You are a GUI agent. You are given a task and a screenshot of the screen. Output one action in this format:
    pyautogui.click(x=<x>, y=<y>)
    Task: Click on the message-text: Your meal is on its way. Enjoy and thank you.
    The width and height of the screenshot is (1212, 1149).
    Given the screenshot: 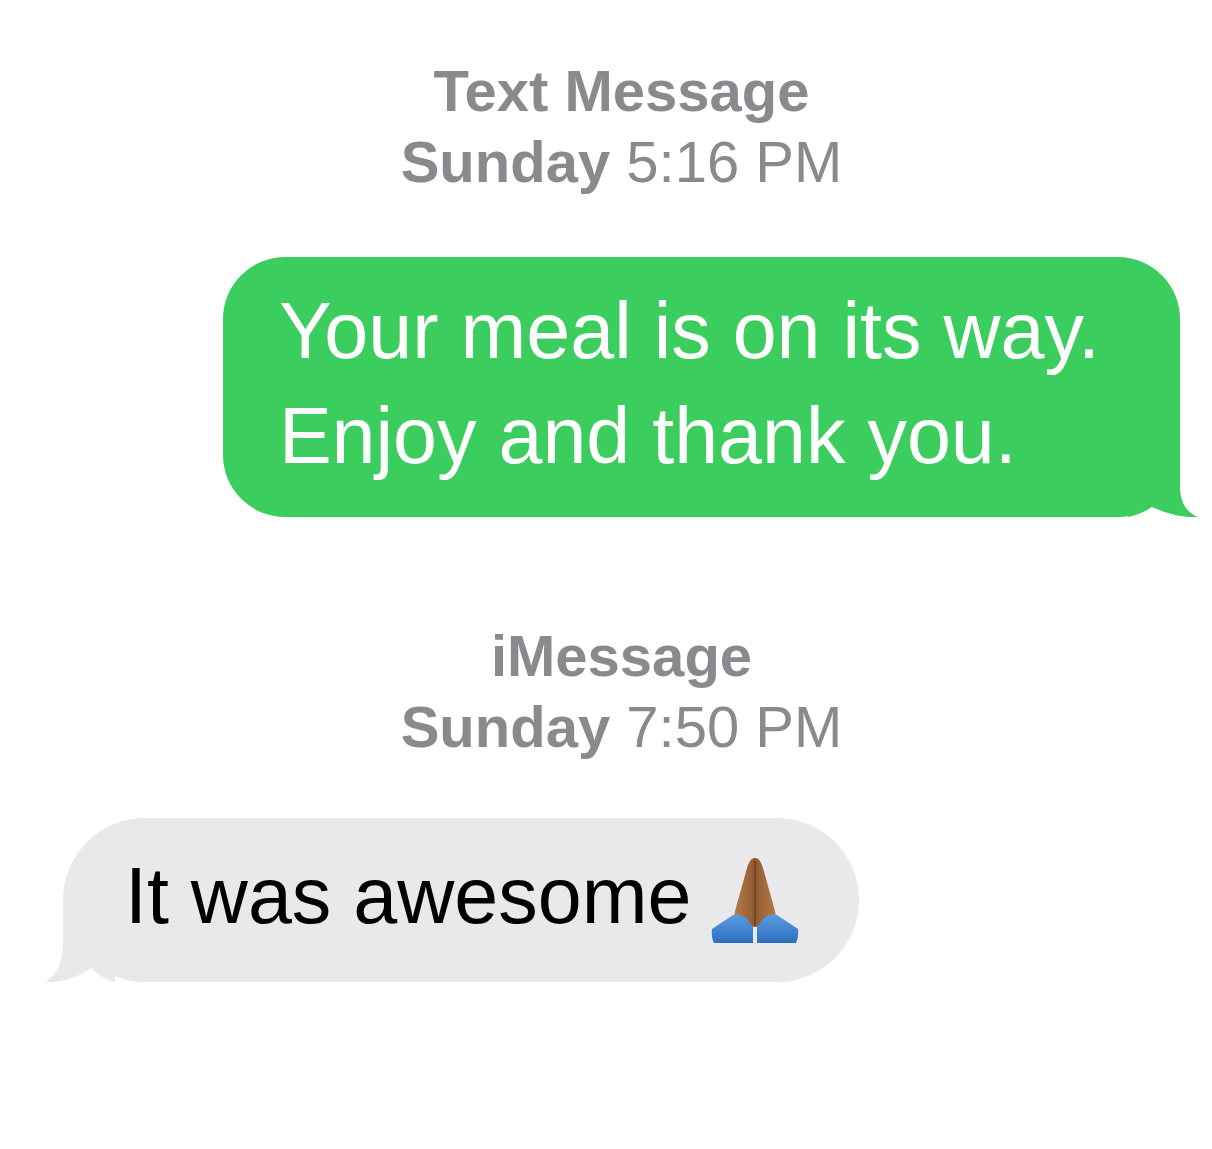 What is the action you would take?
    pyautogui.click(x=689, y=383)
    